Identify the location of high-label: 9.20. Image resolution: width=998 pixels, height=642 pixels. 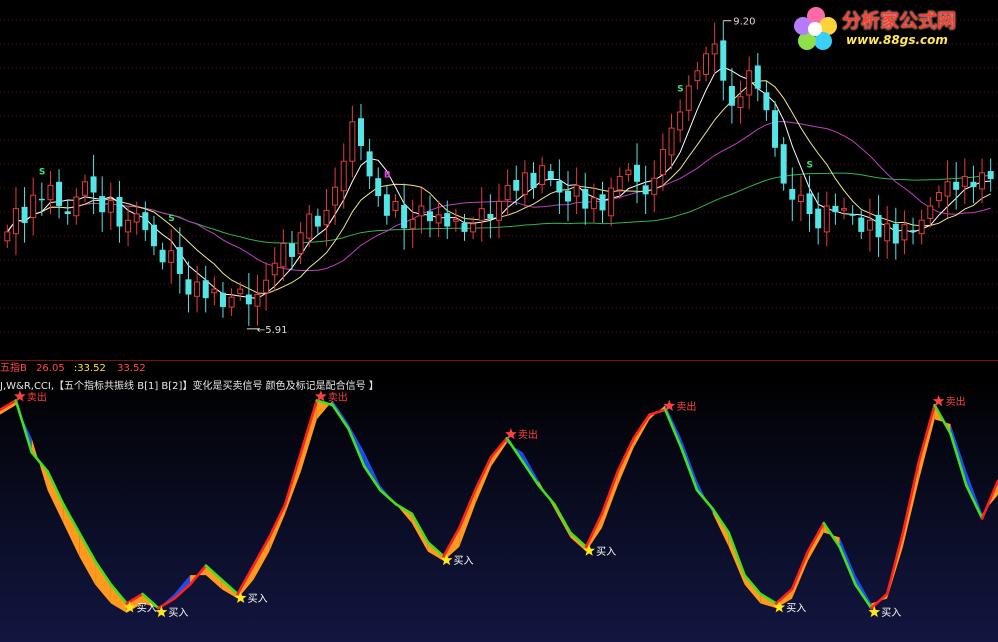
(744, 22).